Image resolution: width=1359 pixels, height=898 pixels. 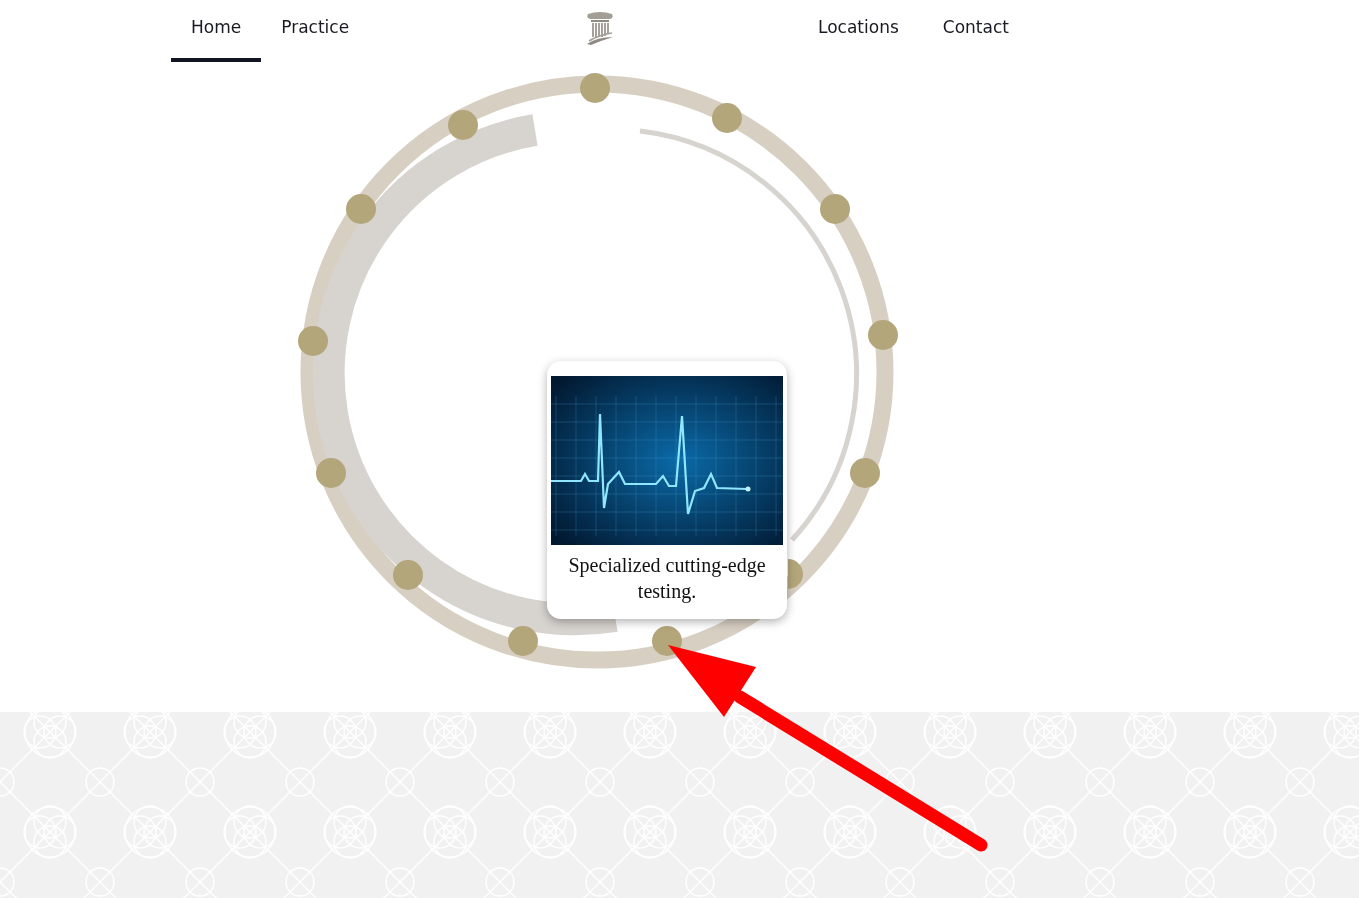 I want to click on nav-link: Contact, so click(x=975, y=31).